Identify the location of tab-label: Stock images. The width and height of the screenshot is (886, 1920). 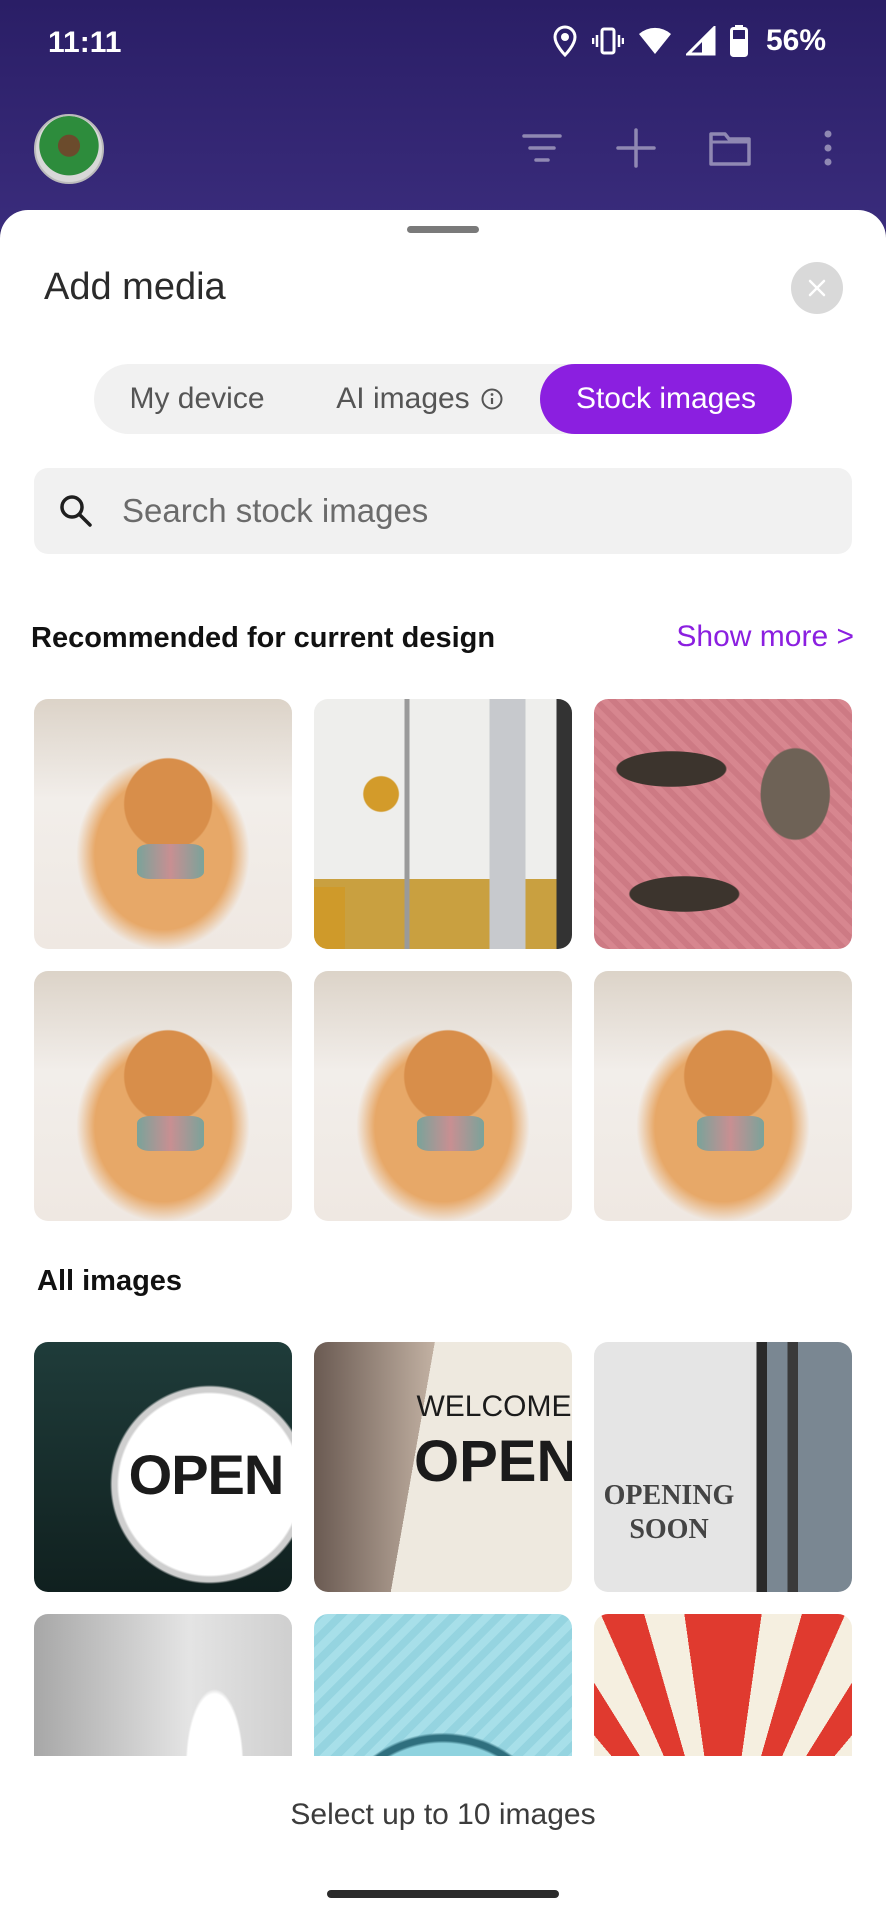
(666, 398).